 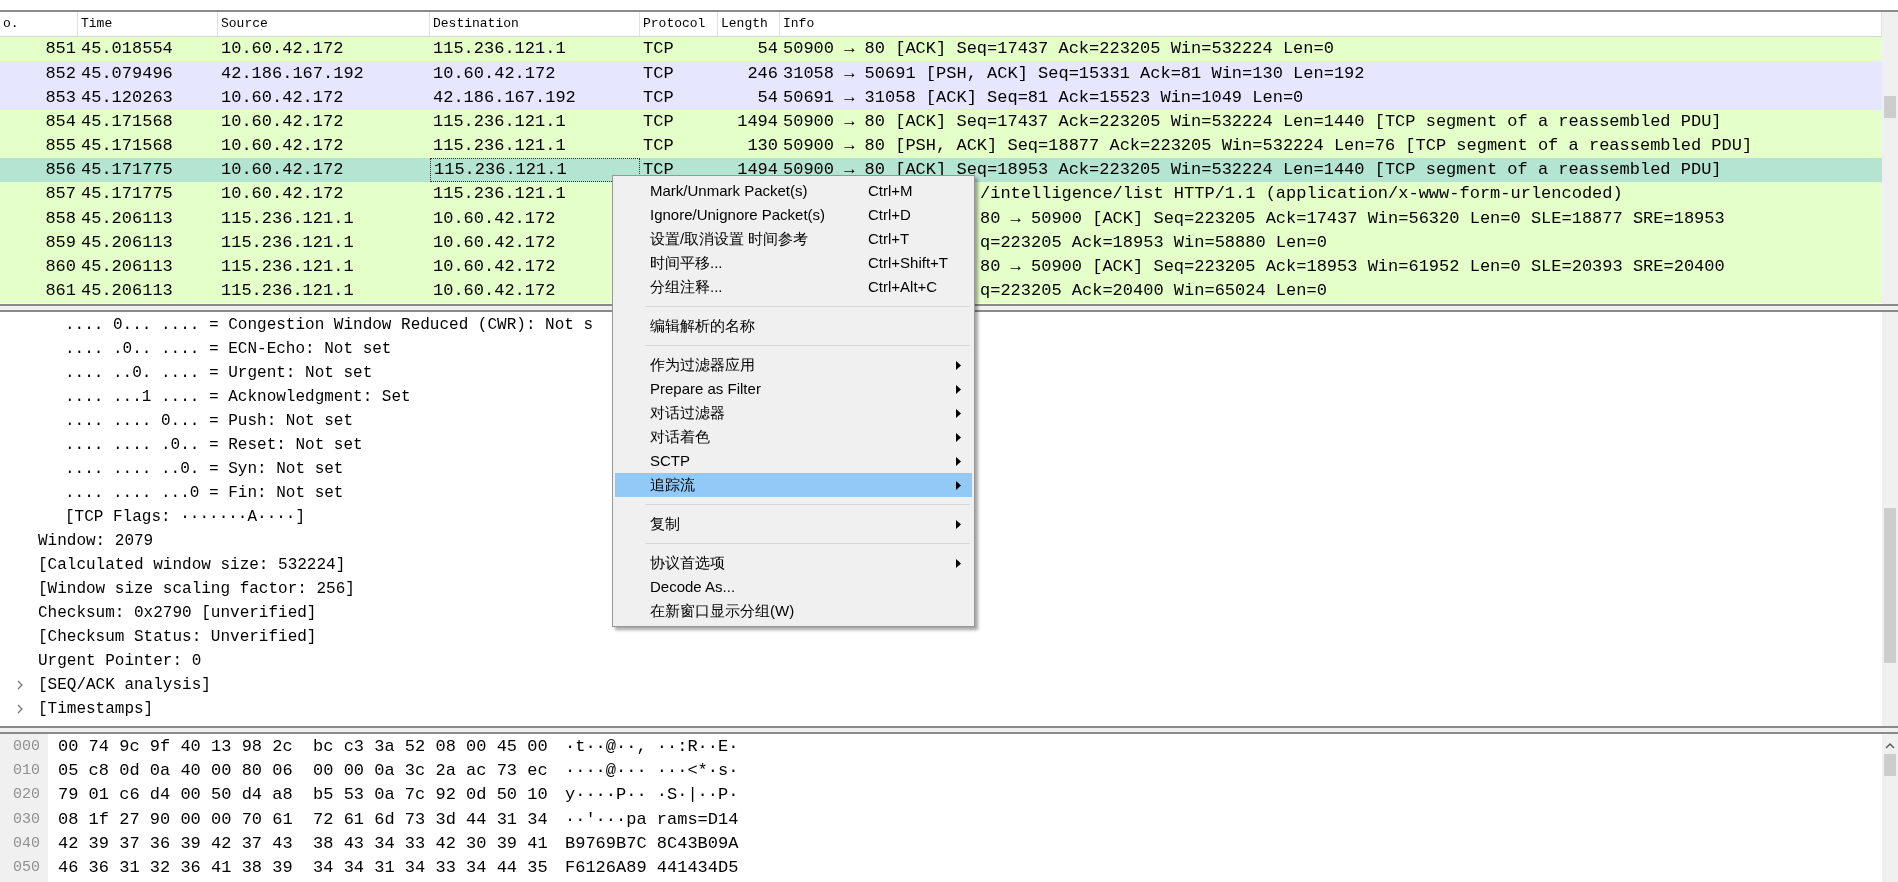 What do you see at coordinates (1074, 73) in the screenshot?
I see `table-cell-text: 31058 → 50691 [PSH, ACK] Seq=15331 Ack=81 Win=130 Len=192` at bounding box center [1074, 73].